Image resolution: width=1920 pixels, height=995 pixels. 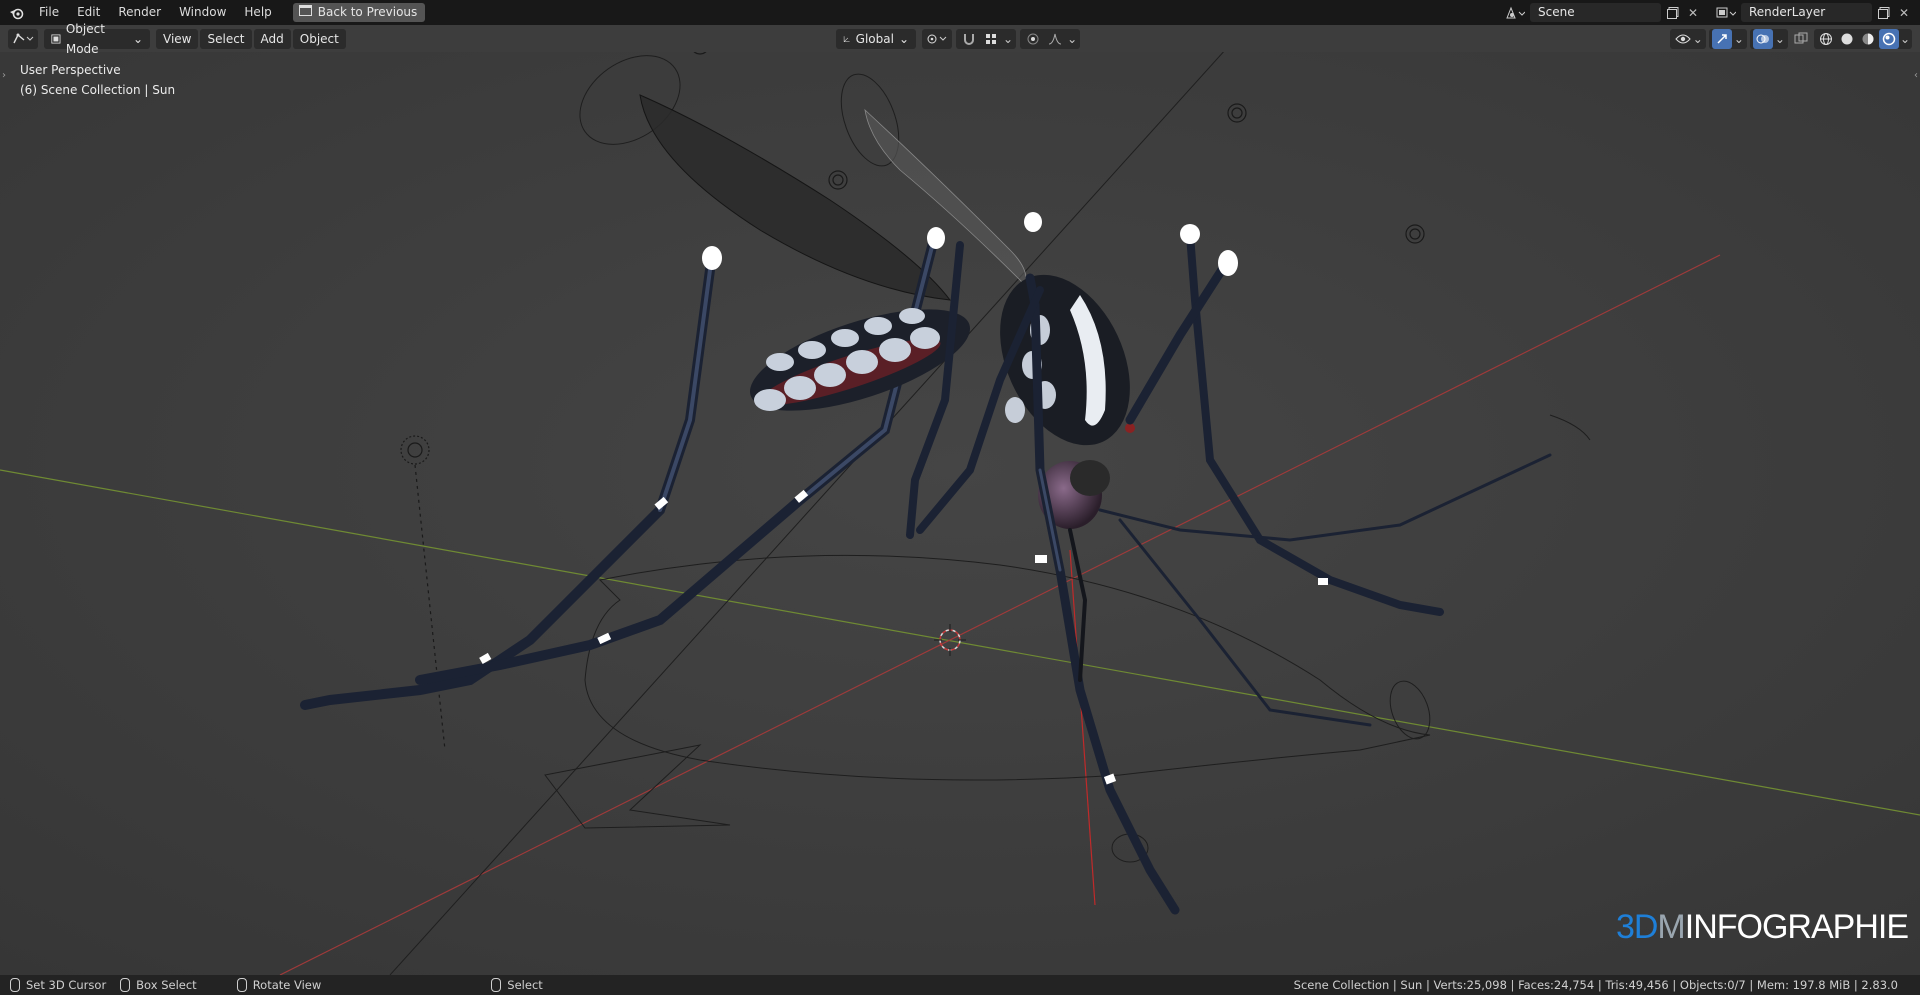 What do you see at coordinates (1904, 12) in the screenshot?
I see `delete-renderlayer-icon: ✕` at bounding box center [1904, 12].